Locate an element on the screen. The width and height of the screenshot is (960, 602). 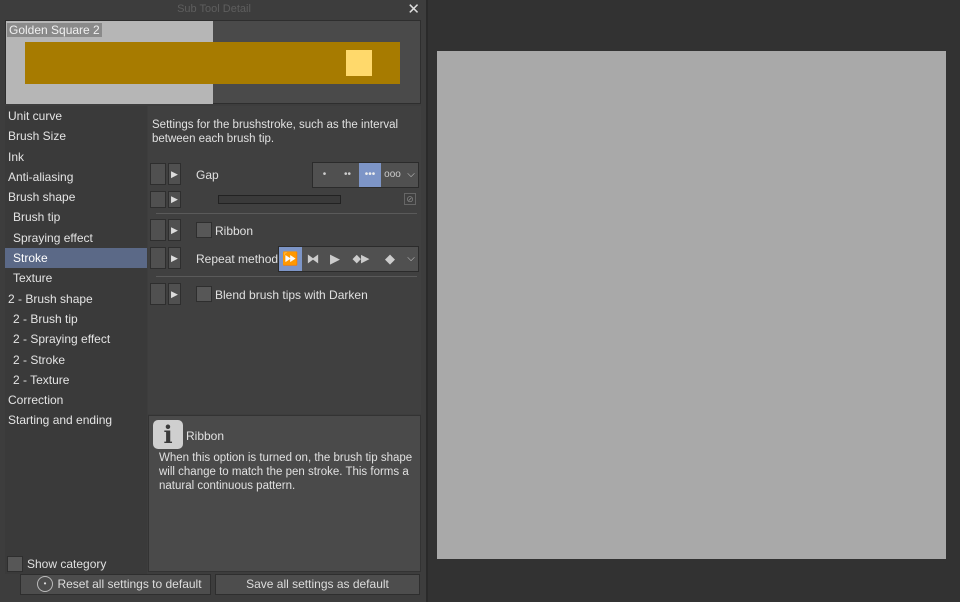
category-item: 2 - Brush tip is located at coordinates (76, 319).